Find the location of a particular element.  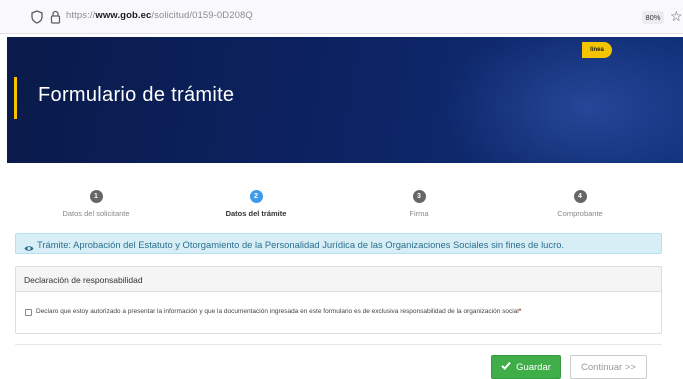

check-icon is located at coordinates (506, 367).